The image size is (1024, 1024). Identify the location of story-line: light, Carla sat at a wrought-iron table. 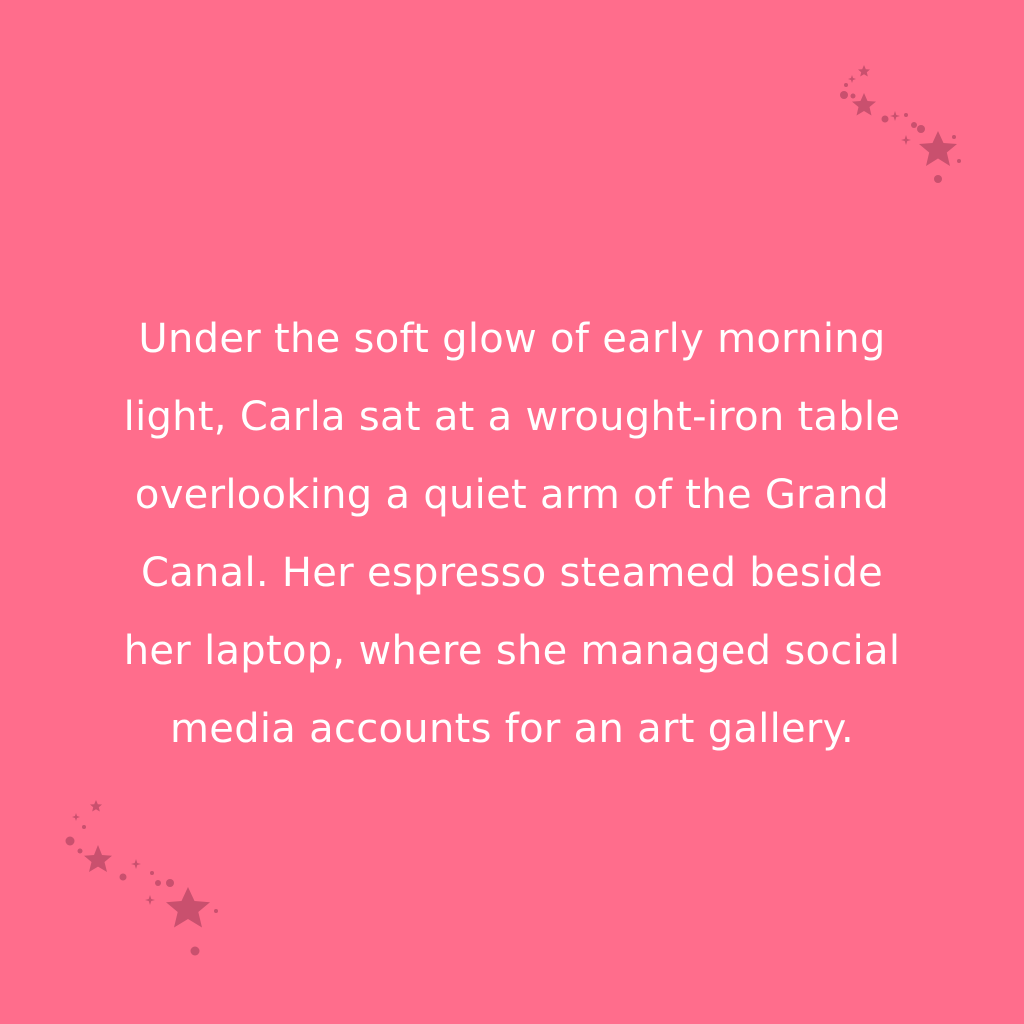
(512, 417).